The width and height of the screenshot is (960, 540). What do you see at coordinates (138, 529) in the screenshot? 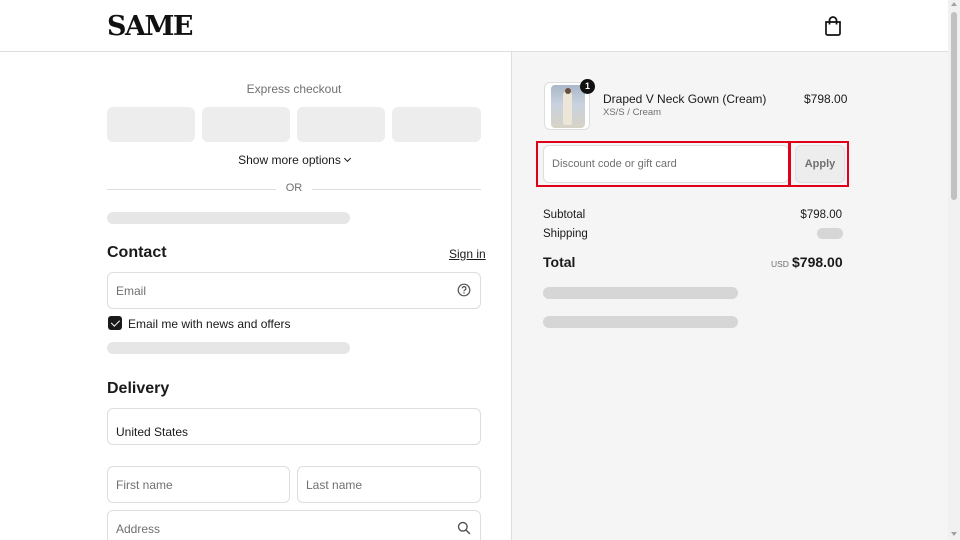
I see `address-placeholder: Address` at bounding box center [138, 529].